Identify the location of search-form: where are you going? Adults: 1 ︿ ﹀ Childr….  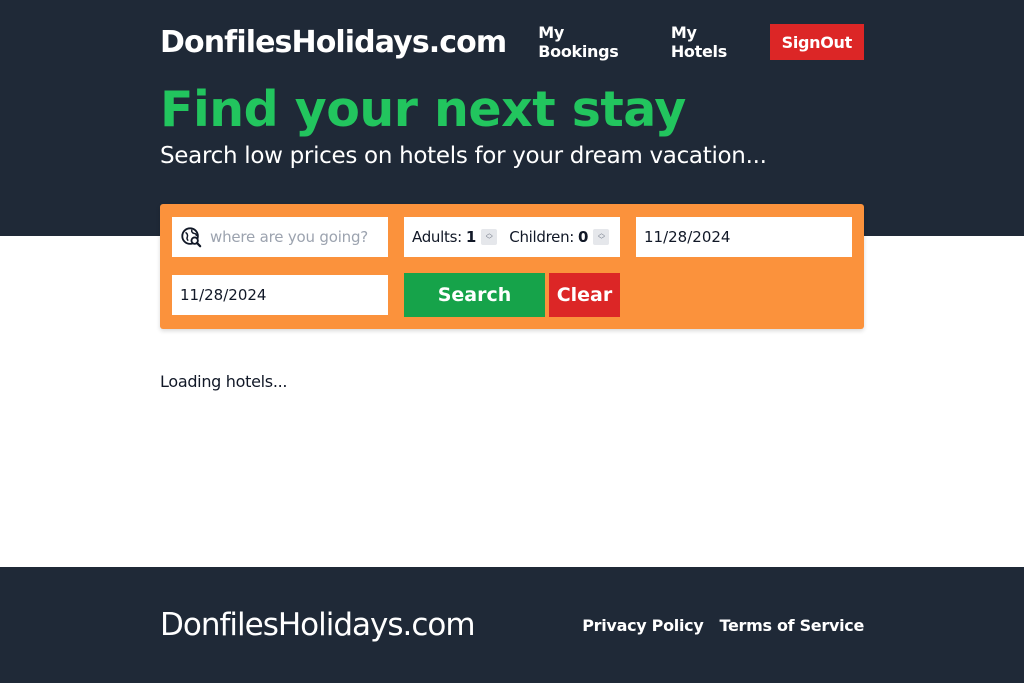
(512, 266).